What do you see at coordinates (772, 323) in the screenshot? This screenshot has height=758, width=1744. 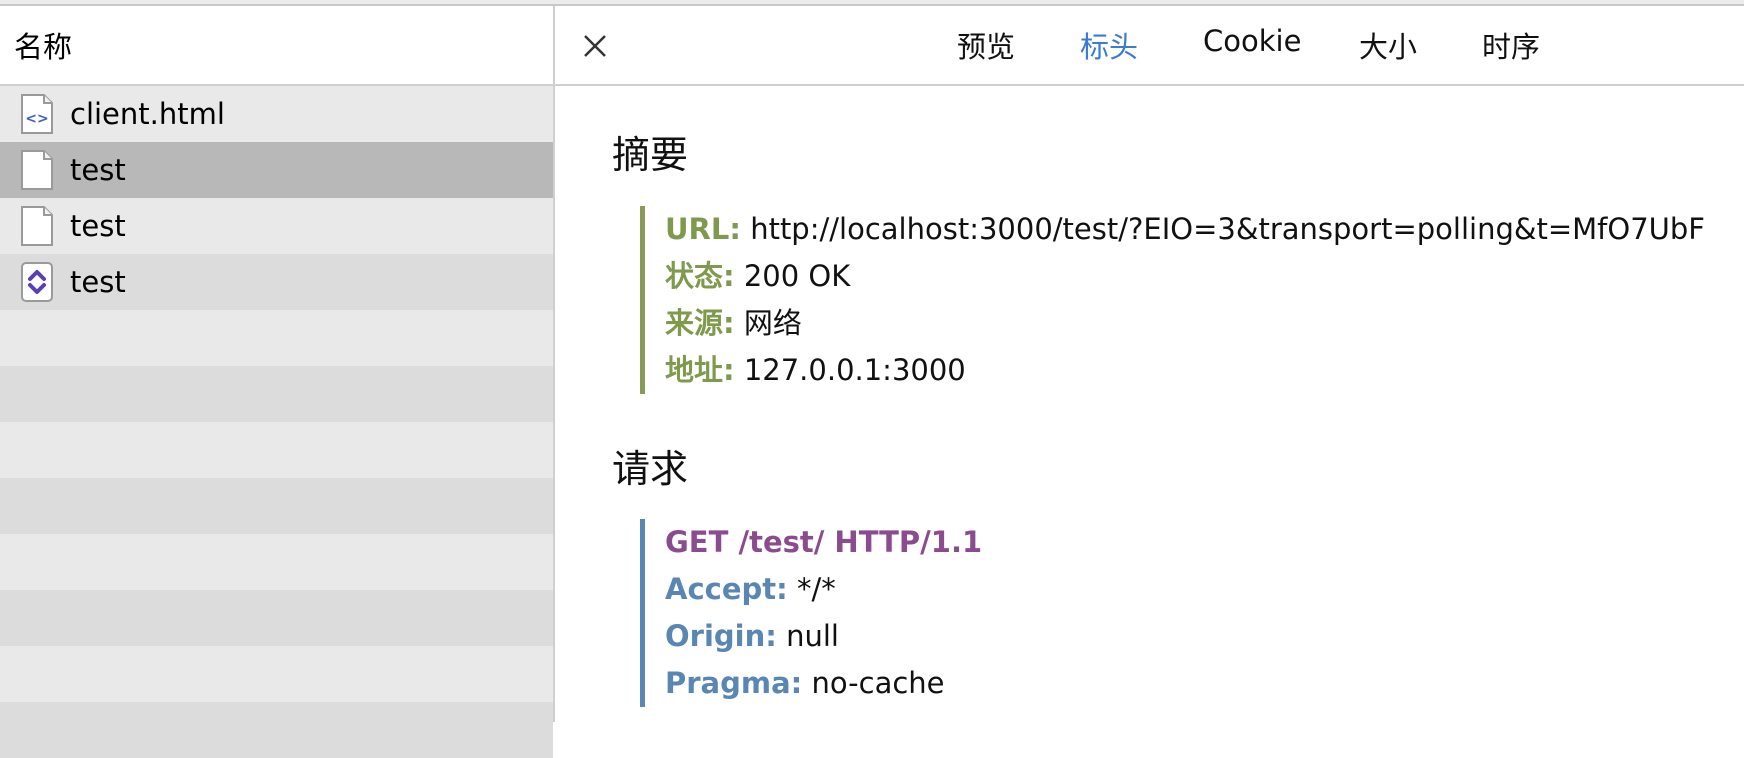 I see `source-value: 网络` at bounding box center [772, 323].